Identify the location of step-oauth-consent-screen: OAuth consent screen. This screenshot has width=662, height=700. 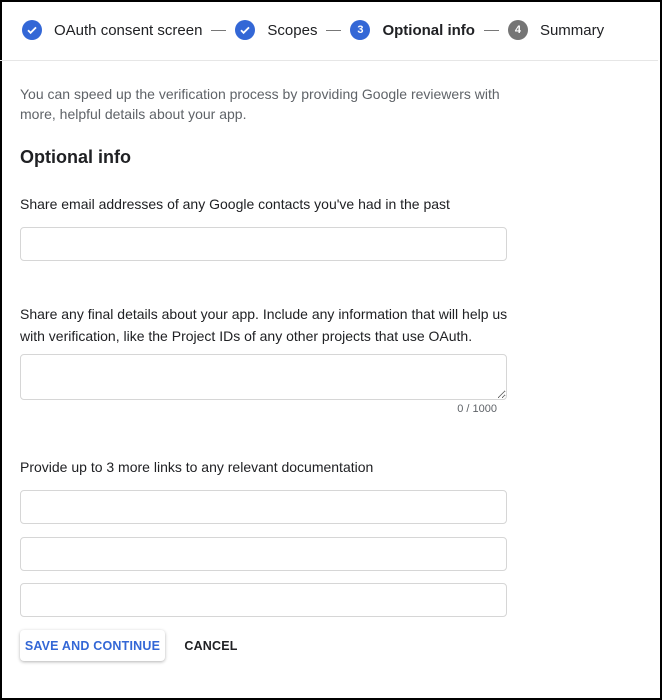
(128, 30).